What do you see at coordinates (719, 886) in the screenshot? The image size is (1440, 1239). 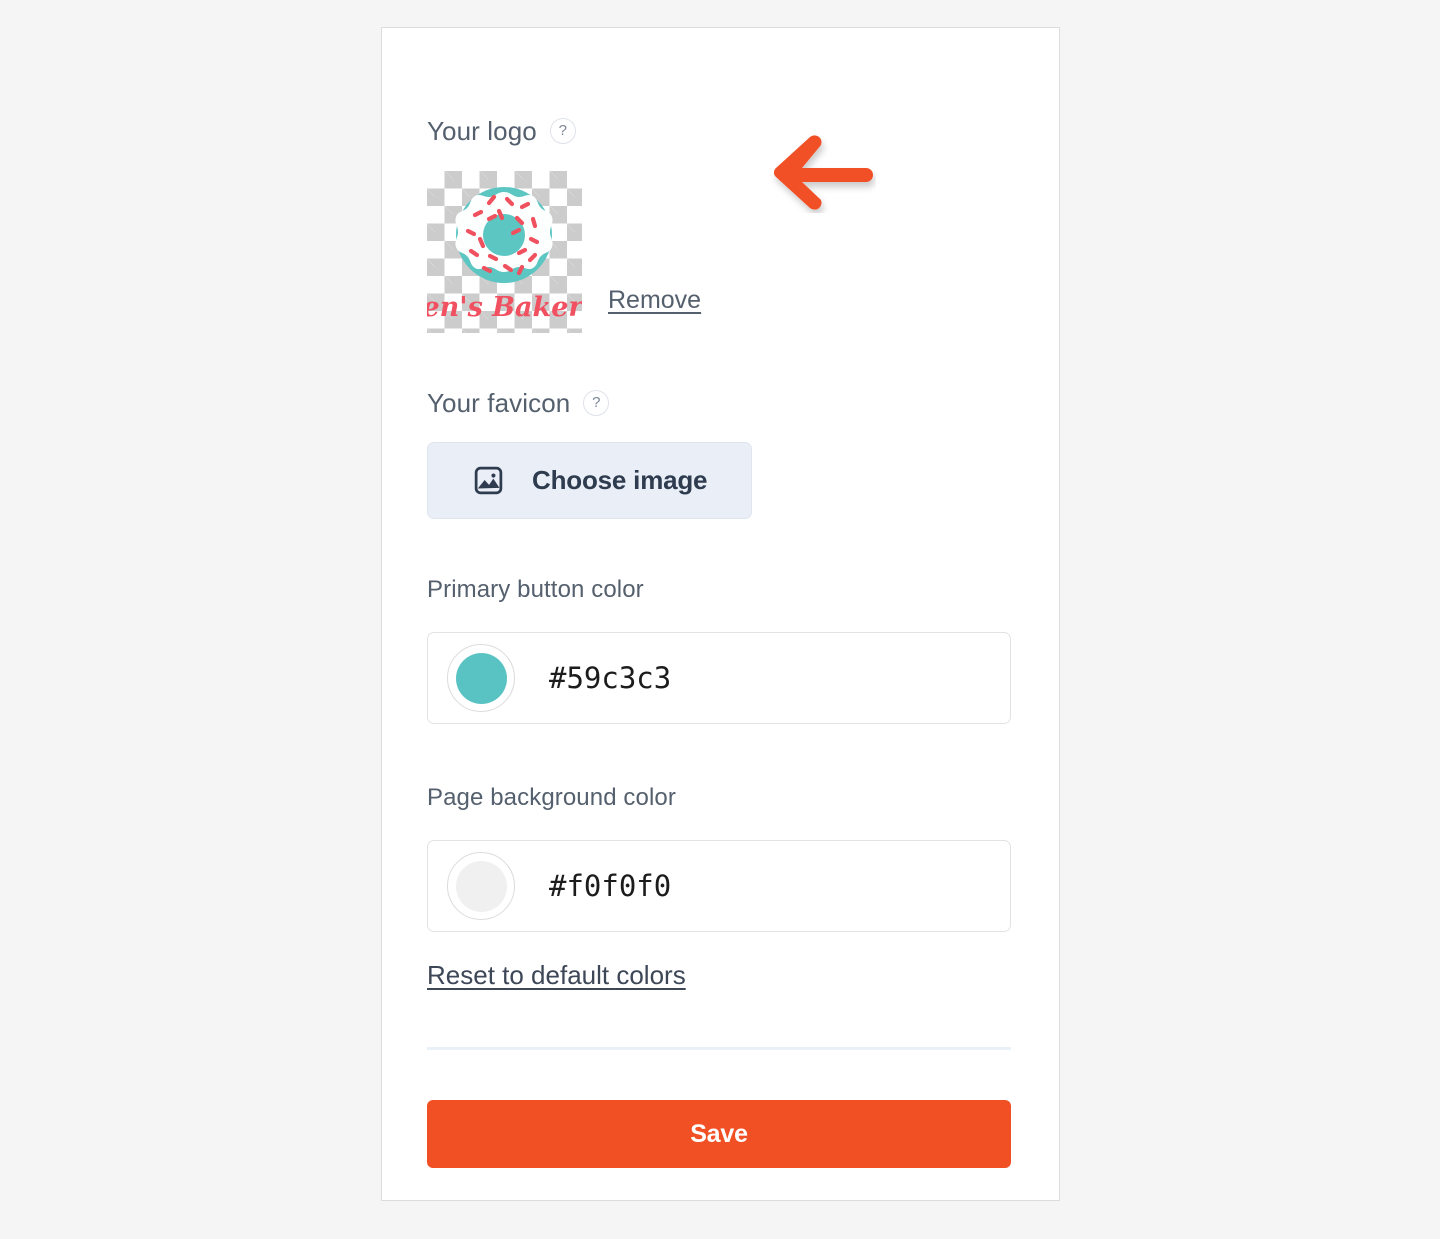 I see `page-background-color-input: #f0f0f0` at bounding box center [719, 886].